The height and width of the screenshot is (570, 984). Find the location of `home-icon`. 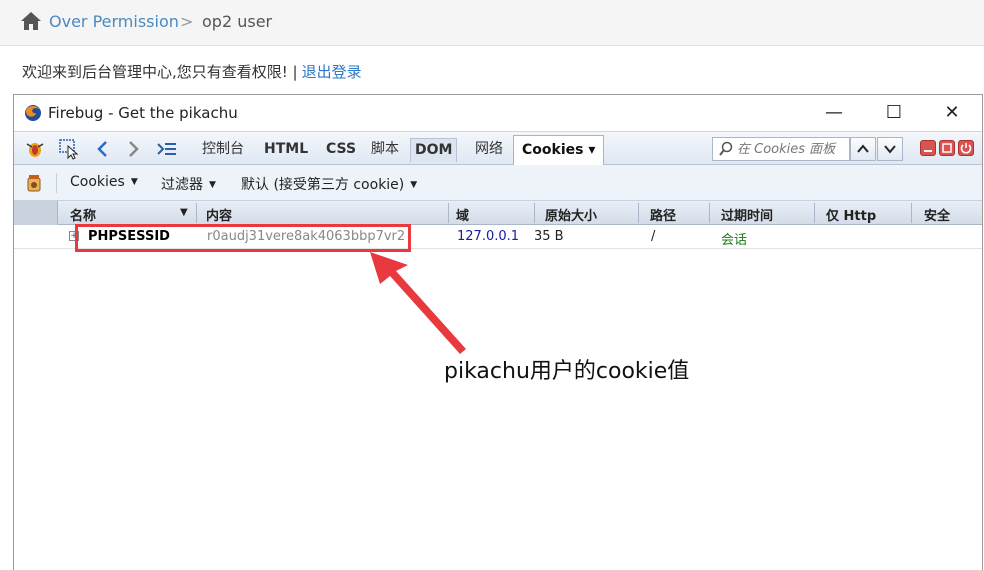

home-icon is located at coordinates (31, 21).